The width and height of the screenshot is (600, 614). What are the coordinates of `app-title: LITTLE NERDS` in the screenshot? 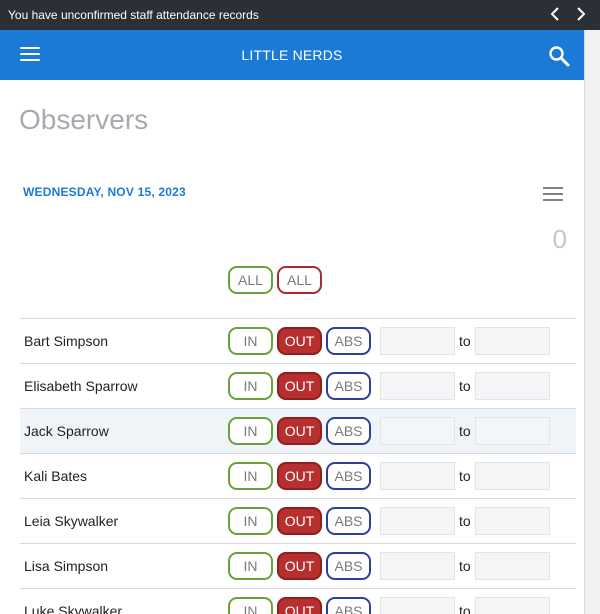 It's located at (292, 55).